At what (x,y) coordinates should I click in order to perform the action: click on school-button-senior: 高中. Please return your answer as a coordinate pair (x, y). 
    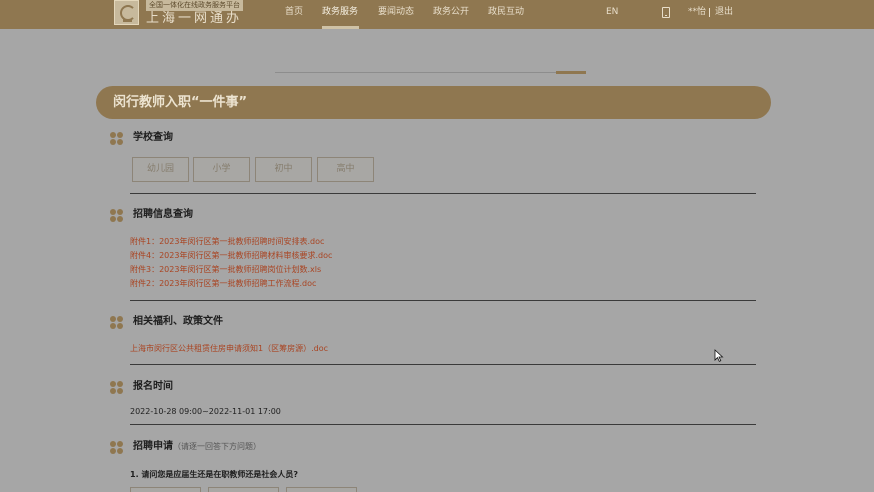
    Looking at the image, I should click on (345, 169).